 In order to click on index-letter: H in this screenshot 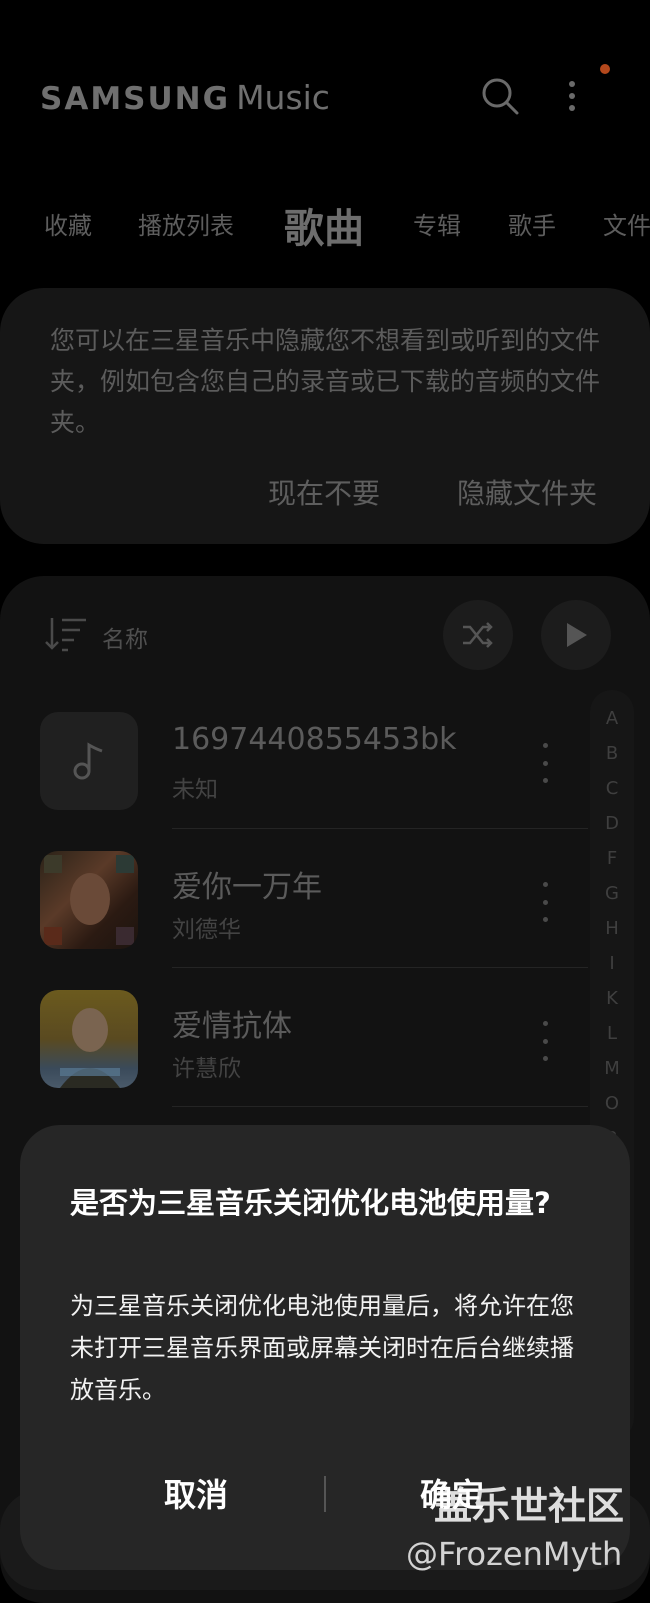, I will do `click(612, 928)`.